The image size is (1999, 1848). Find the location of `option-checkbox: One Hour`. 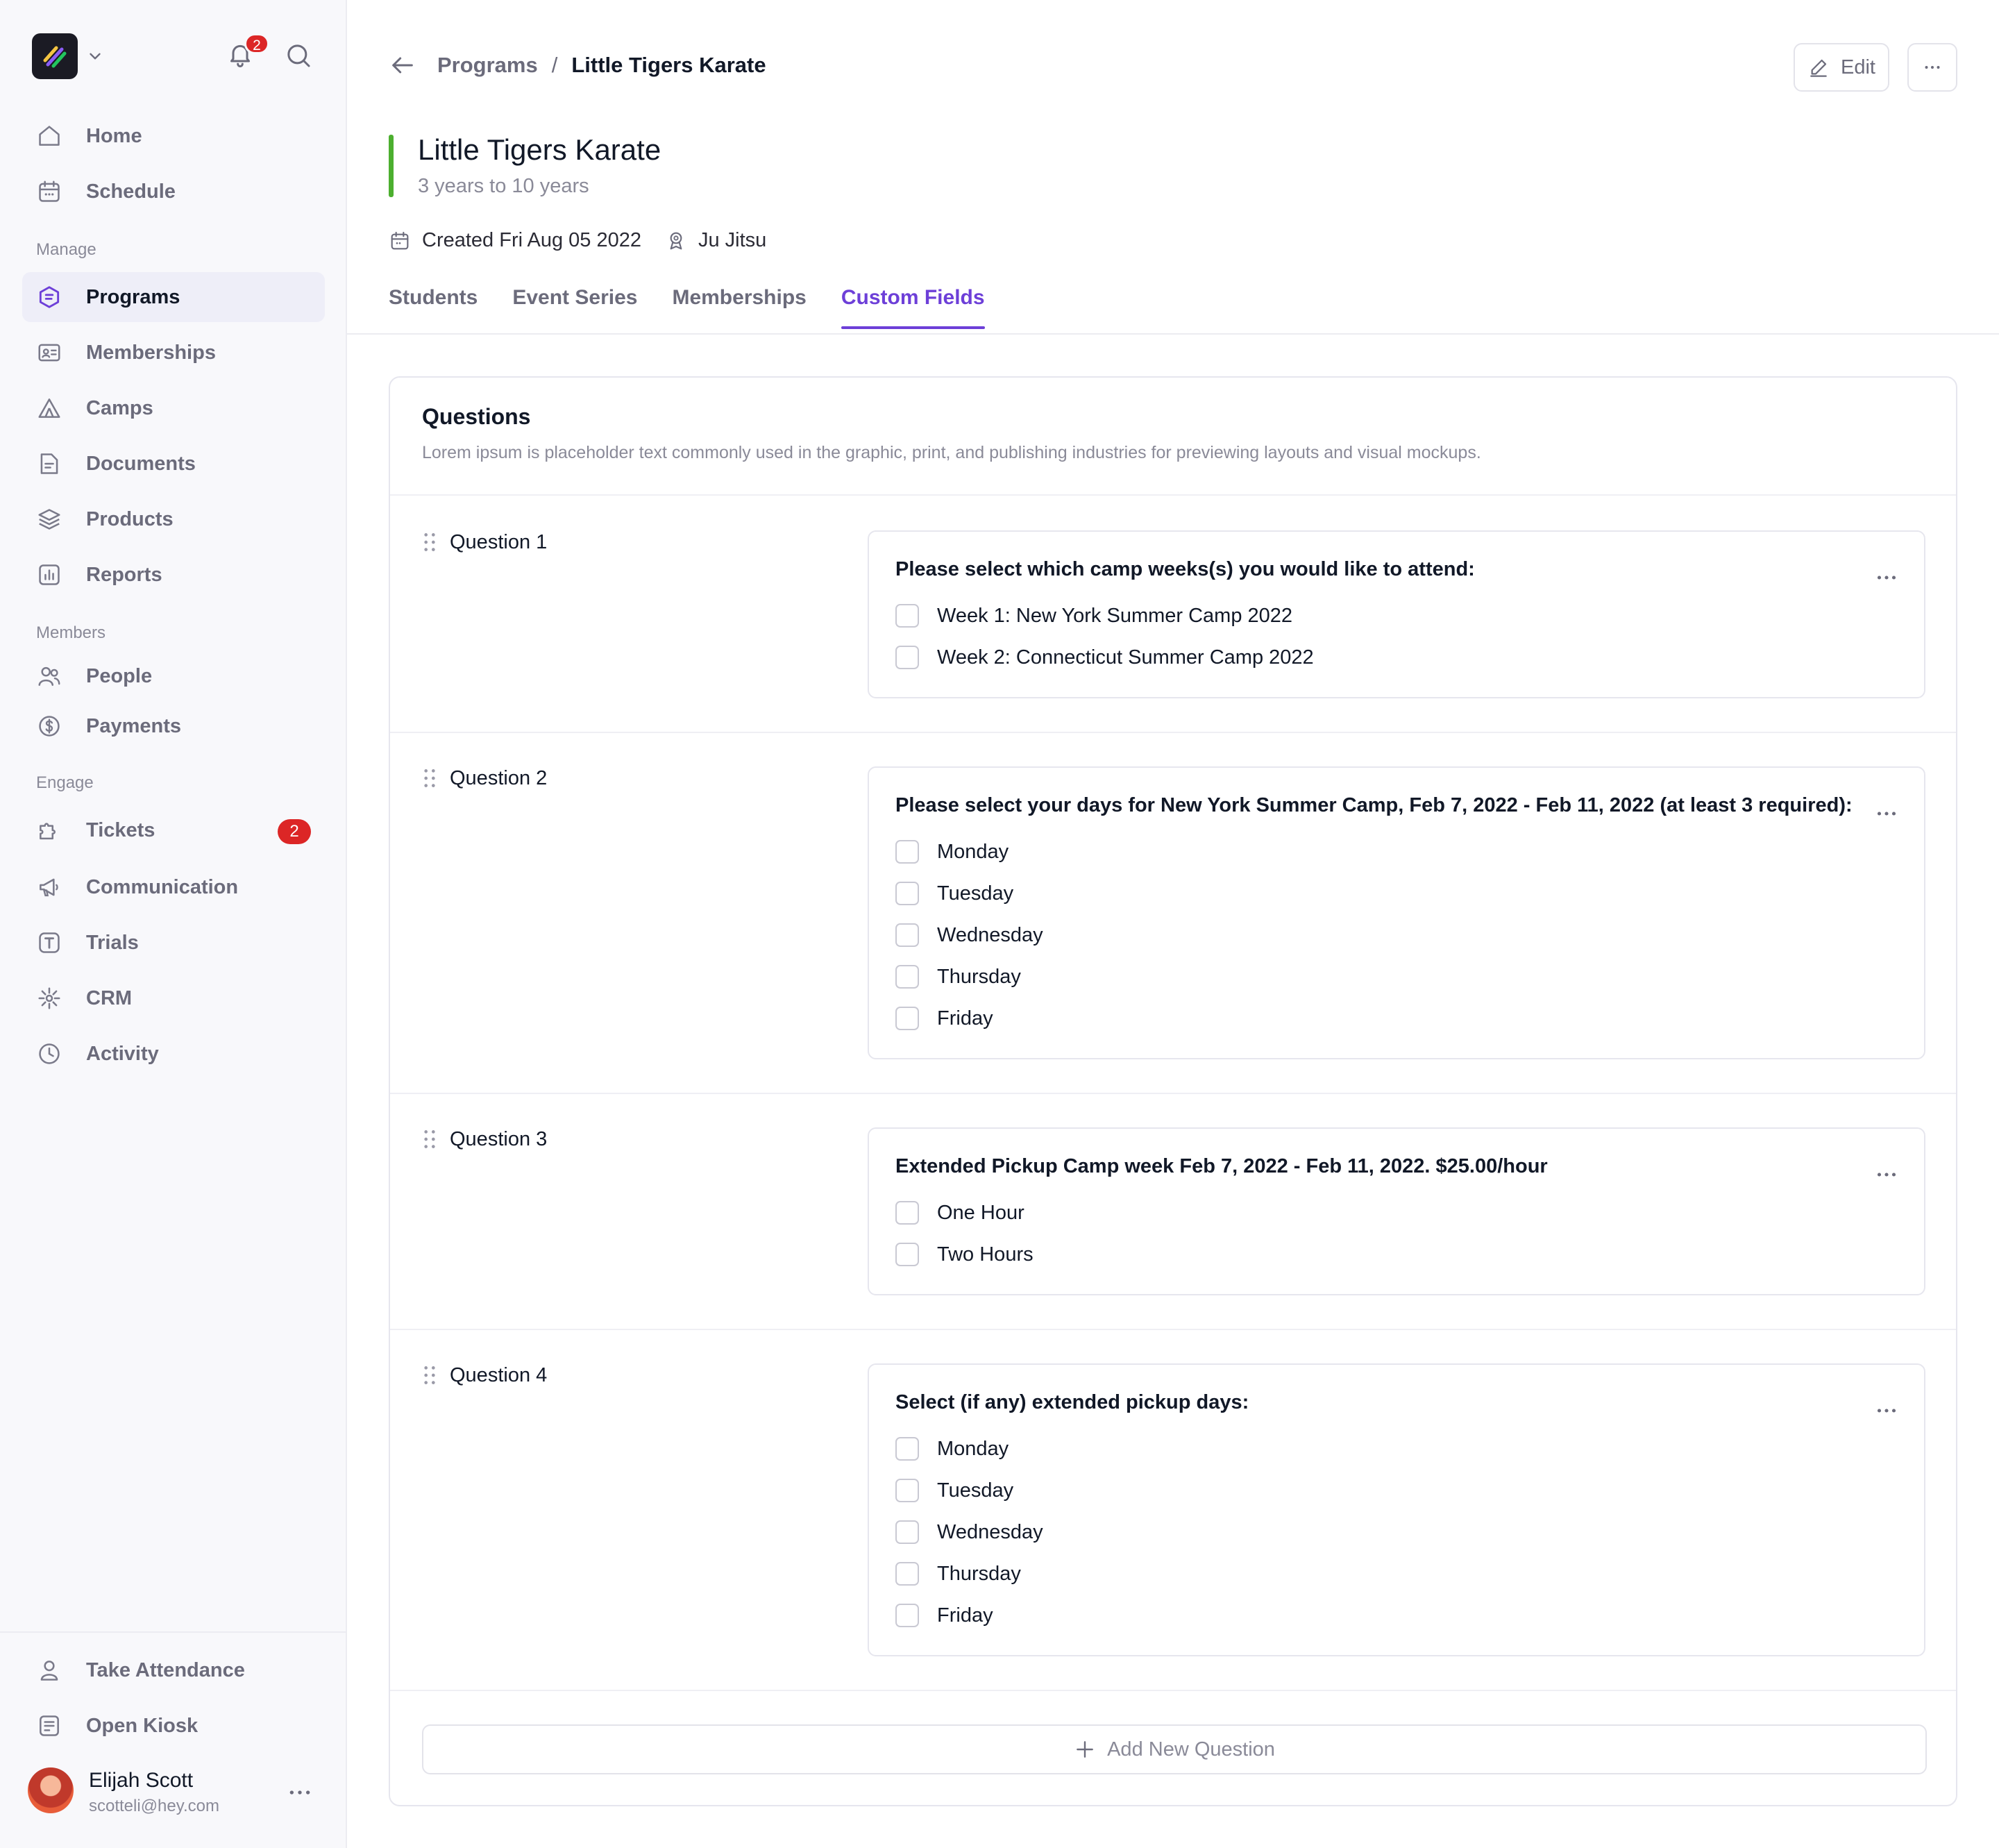

option-checkbox: One Hour is located at coordinates (959, 1213).